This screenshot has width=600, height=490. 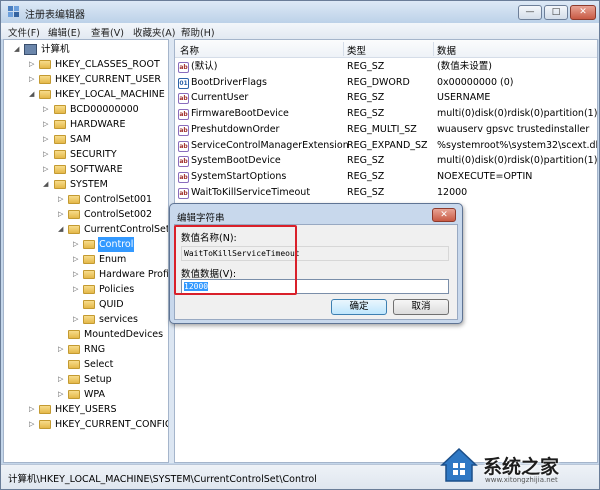 What do you see at coordinates (107, 32) in the screenshot?
I see `menu-view: 查看(V)` at bounding box center [107, 32].